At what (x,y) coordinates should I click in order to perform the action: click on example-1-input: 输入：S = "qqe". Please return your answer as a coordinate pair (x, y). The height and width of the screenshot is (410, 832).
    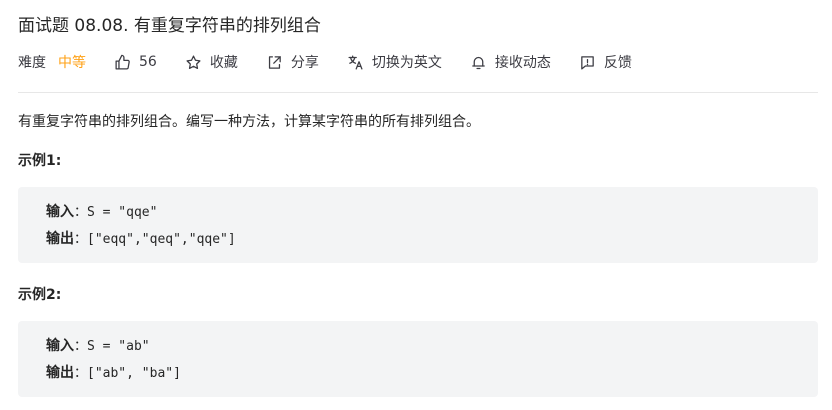
    Looking at the image, I should click on (432, 212).